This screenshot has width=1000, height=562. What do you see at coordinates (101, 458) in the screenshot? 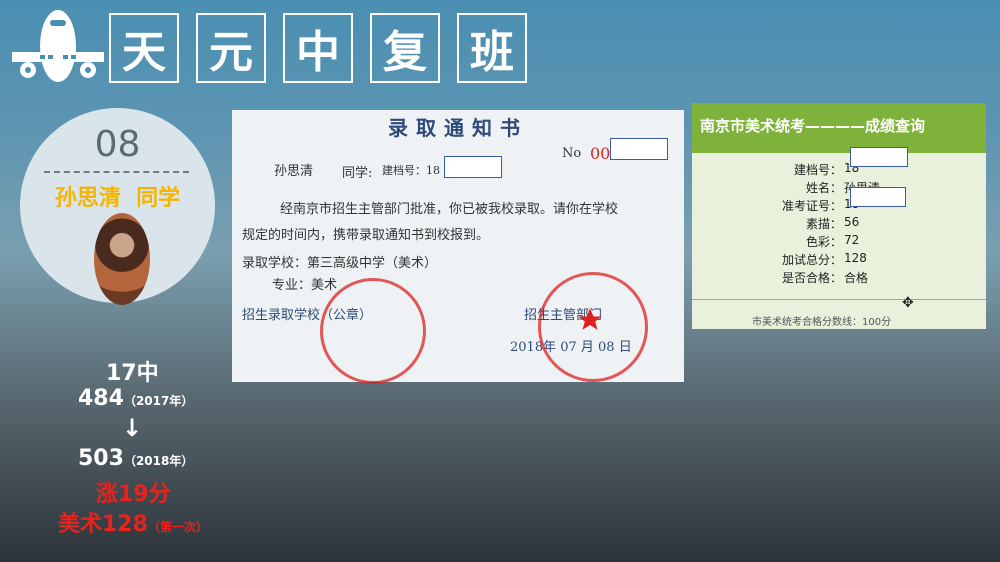
I see `score-2018-value: 503` at bounding box center [101, 458].